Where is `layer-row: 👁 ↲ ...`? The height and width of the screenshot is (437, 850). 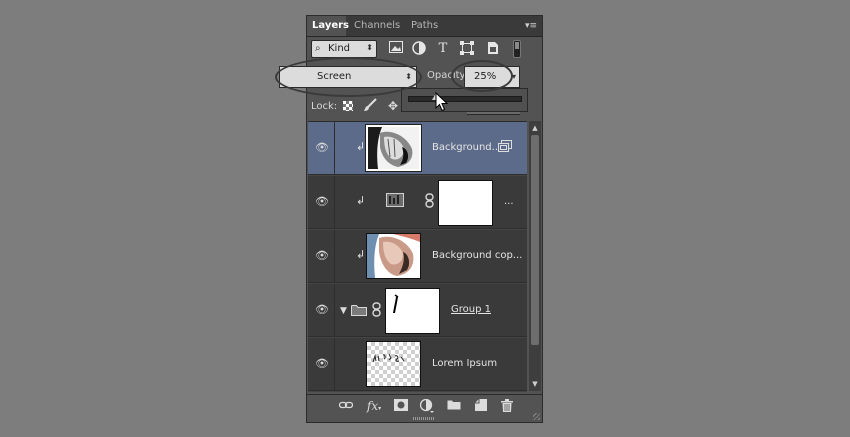 layer-row: 👁 ↲ ... is located at coordinates (417, 202).